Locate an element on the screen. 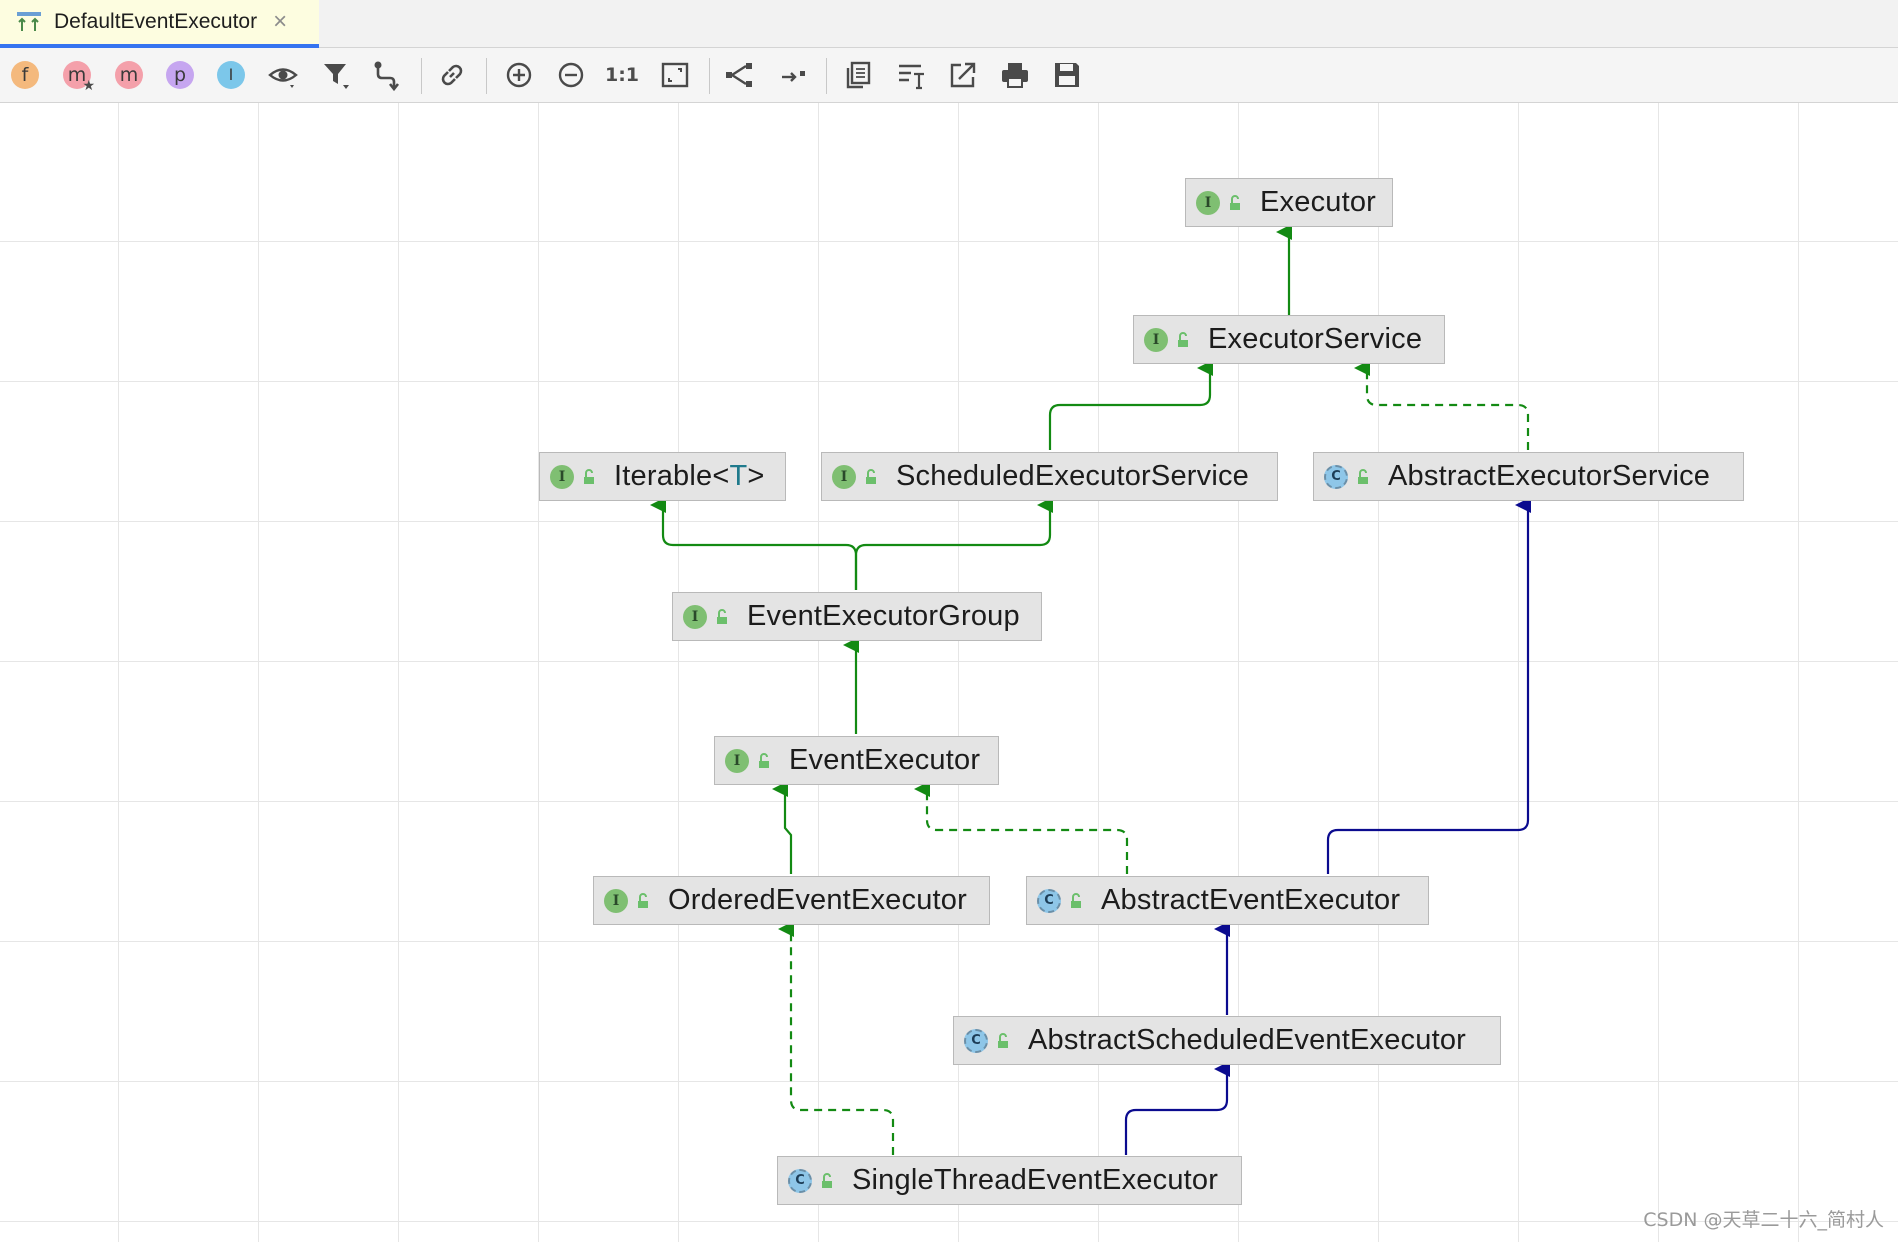 The height and width of the screenshot is (1242, 1898). visibility-button is located at coordinates (283, 75).